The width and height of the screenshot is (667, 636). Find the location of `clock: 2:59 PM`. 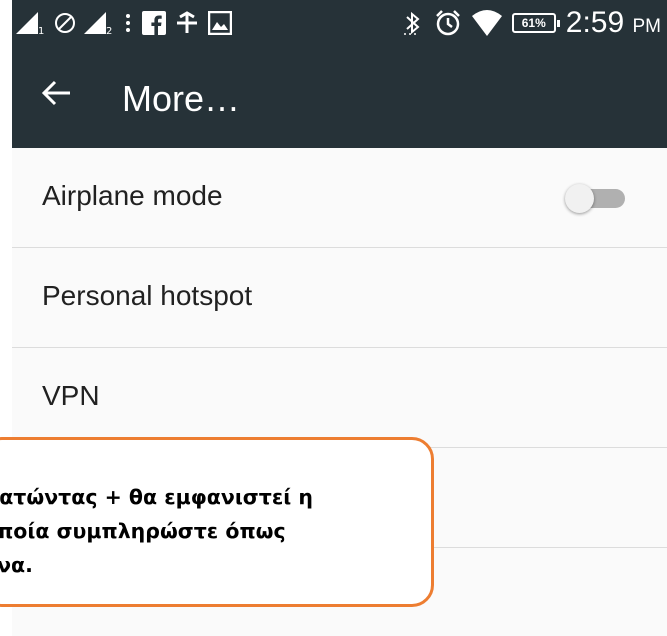

clock: 2:59 PM is located at coordinates (613, 23).